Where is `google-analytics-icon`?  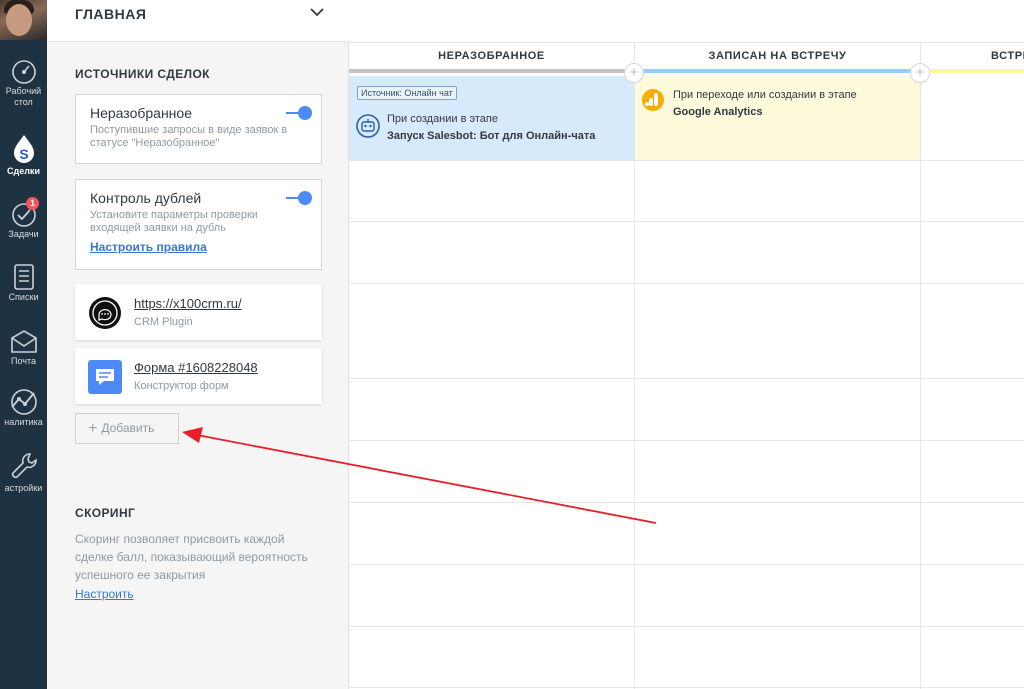 google-analytics-icon is located at coordinates (653, 100).